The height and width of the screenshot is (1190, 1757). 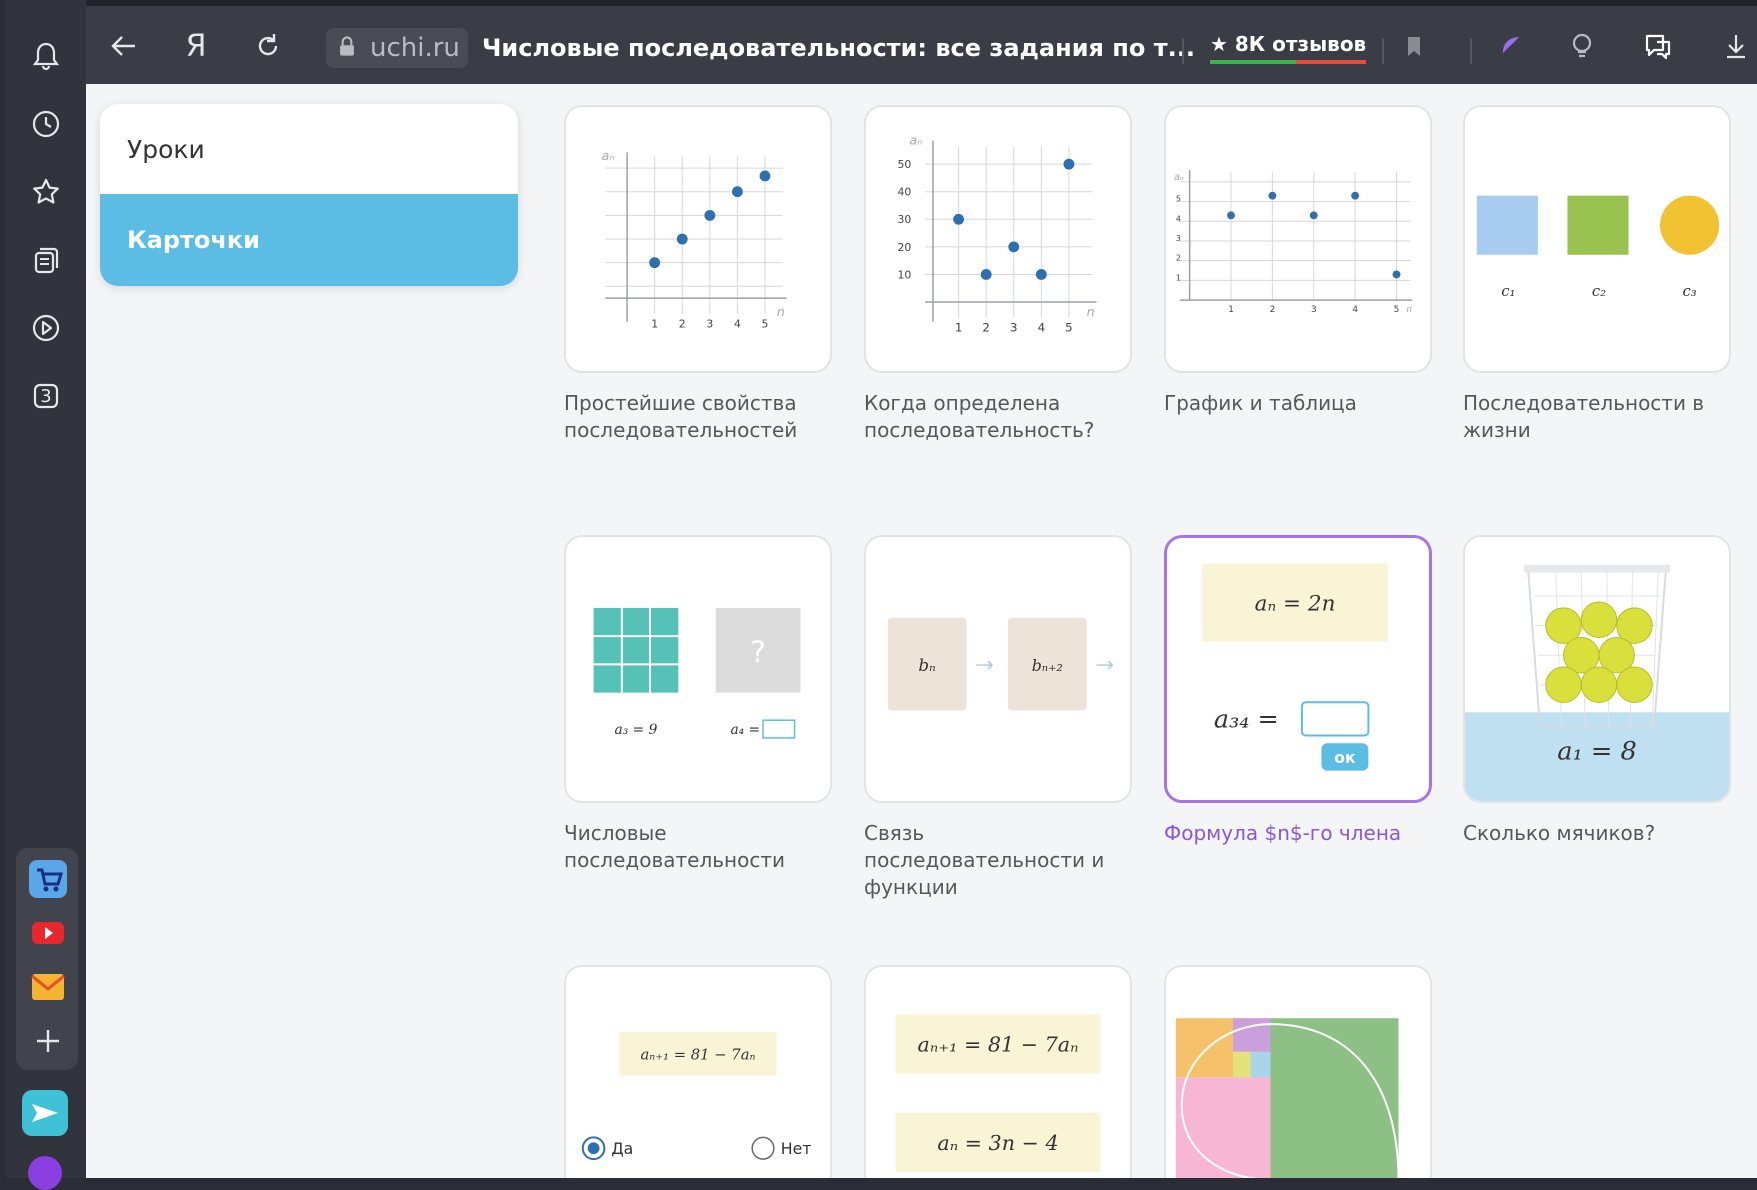 I want to click on y-tick: 50, so click(x=905, y=164).